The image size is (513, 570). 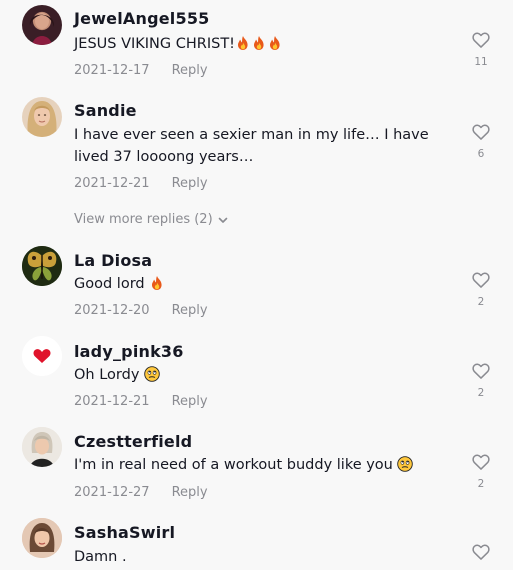 I want to click on comment-meta: 2021-12-17 Reply, so click(x=141, y=70).